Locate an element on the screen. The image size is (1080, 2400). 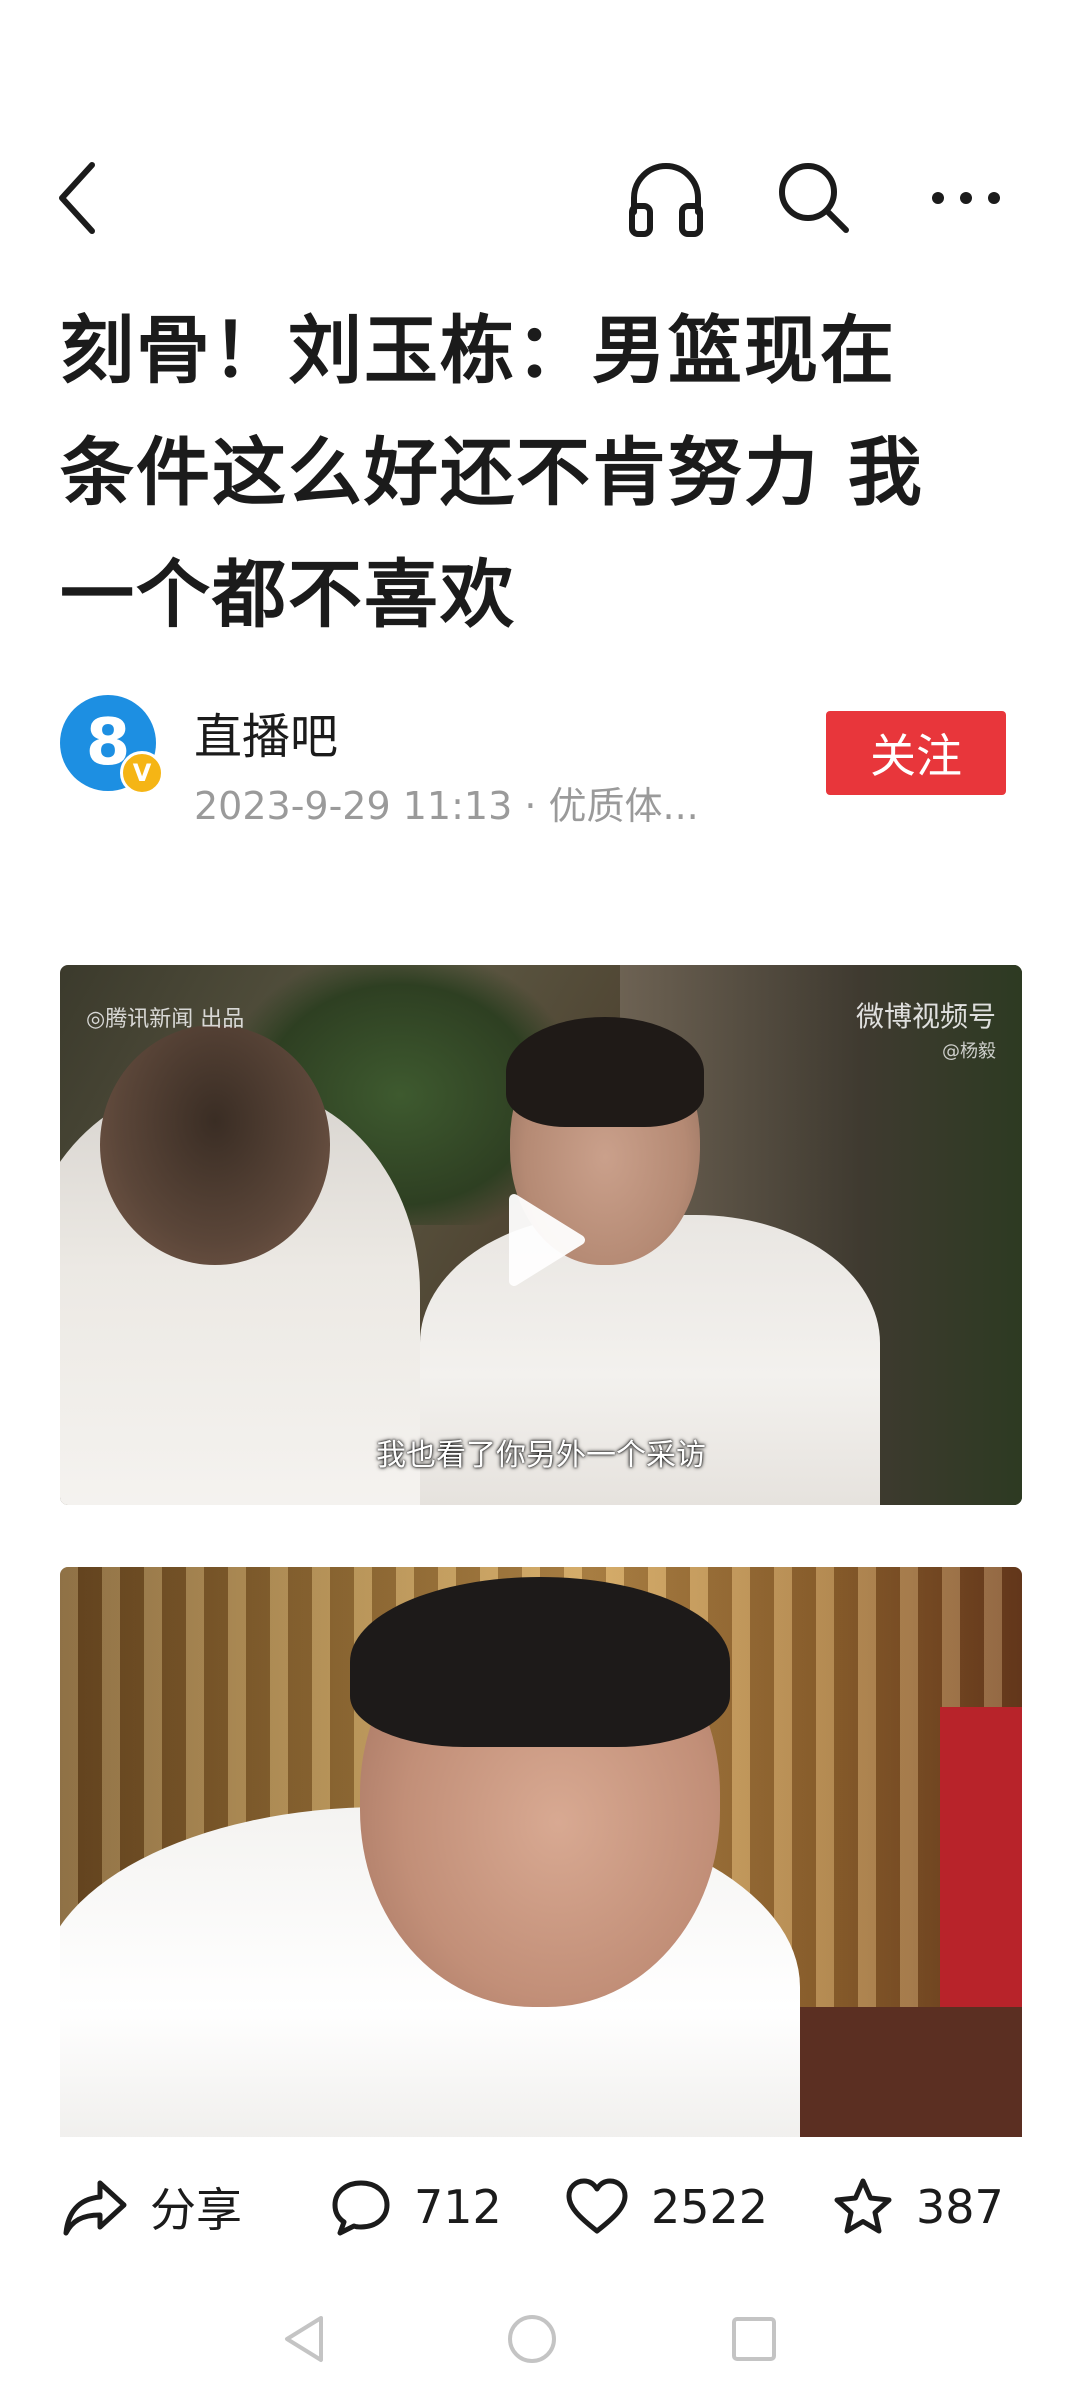
video-watermark-left: ◎腾讯新闻 出品 is located at coordinates (165, 1019).